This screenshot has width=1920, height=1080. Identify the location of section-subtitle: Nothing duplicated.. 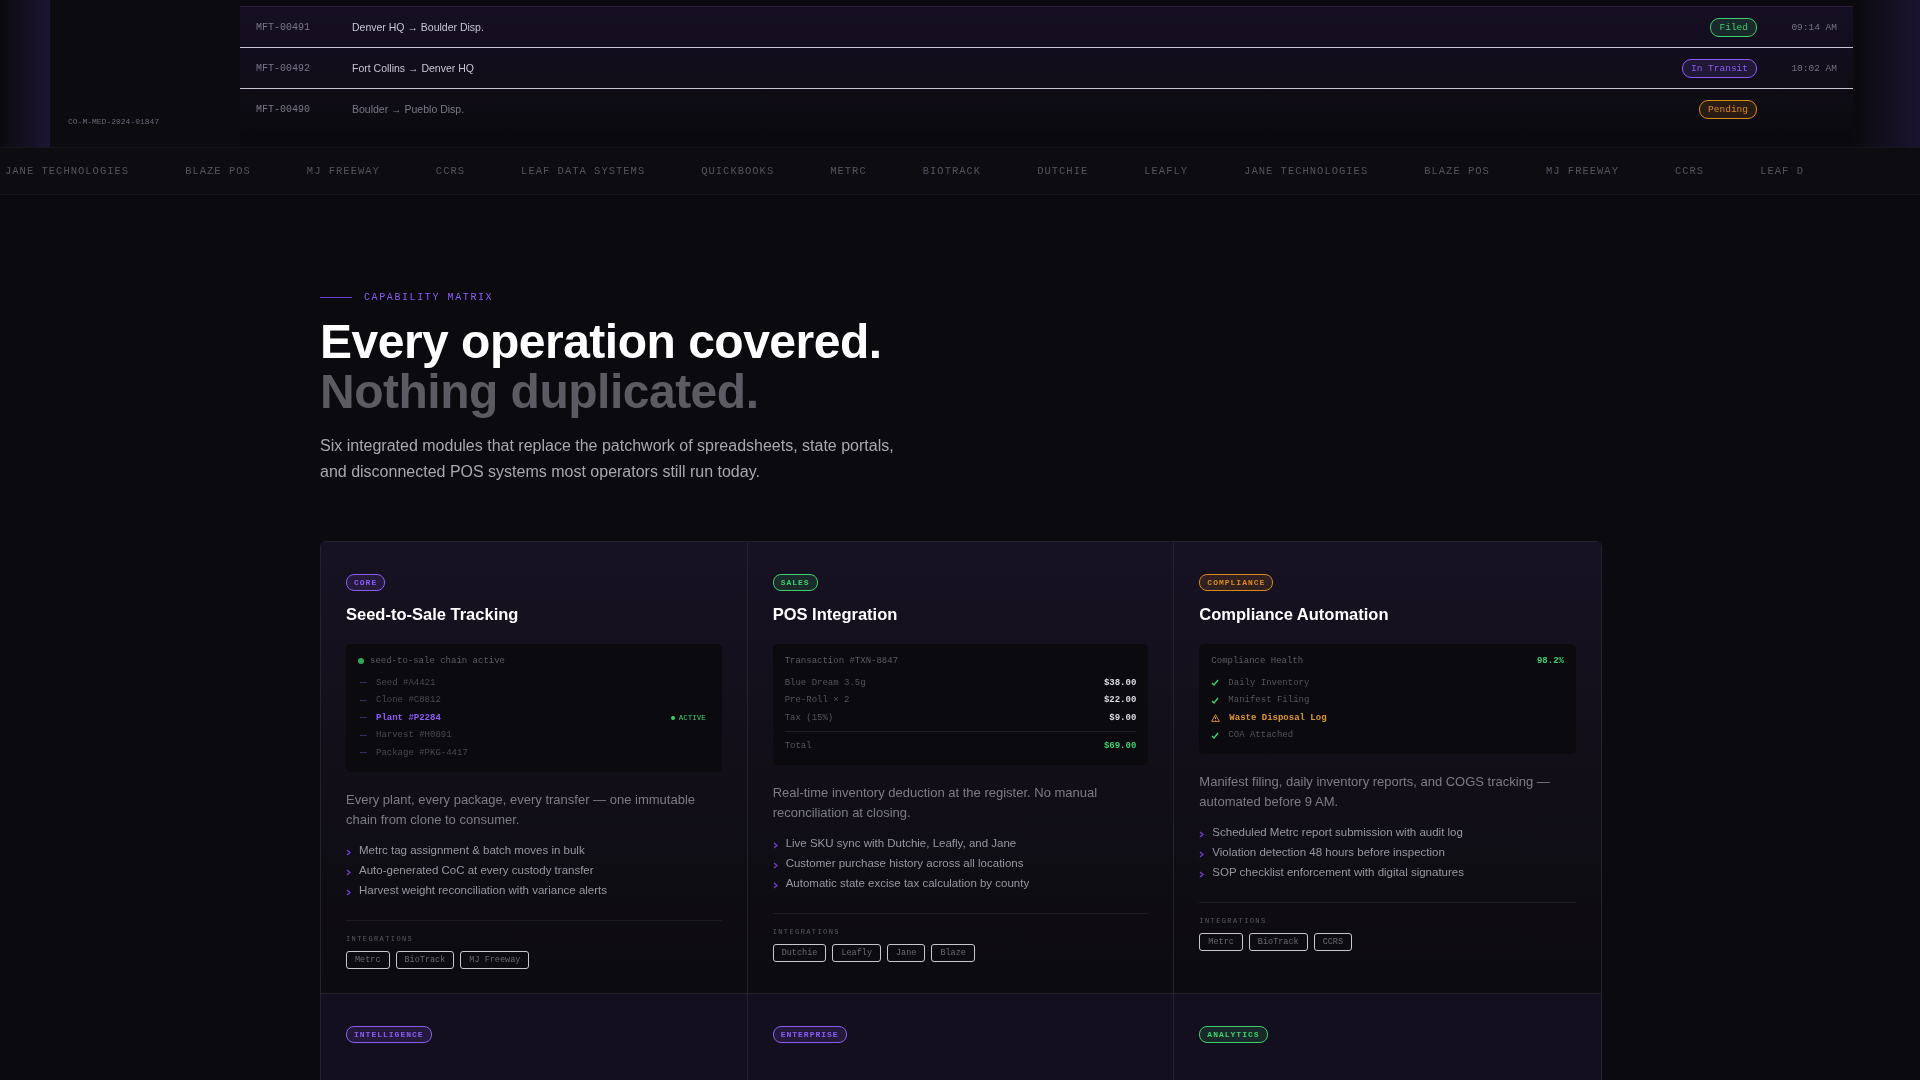
(540, 392).